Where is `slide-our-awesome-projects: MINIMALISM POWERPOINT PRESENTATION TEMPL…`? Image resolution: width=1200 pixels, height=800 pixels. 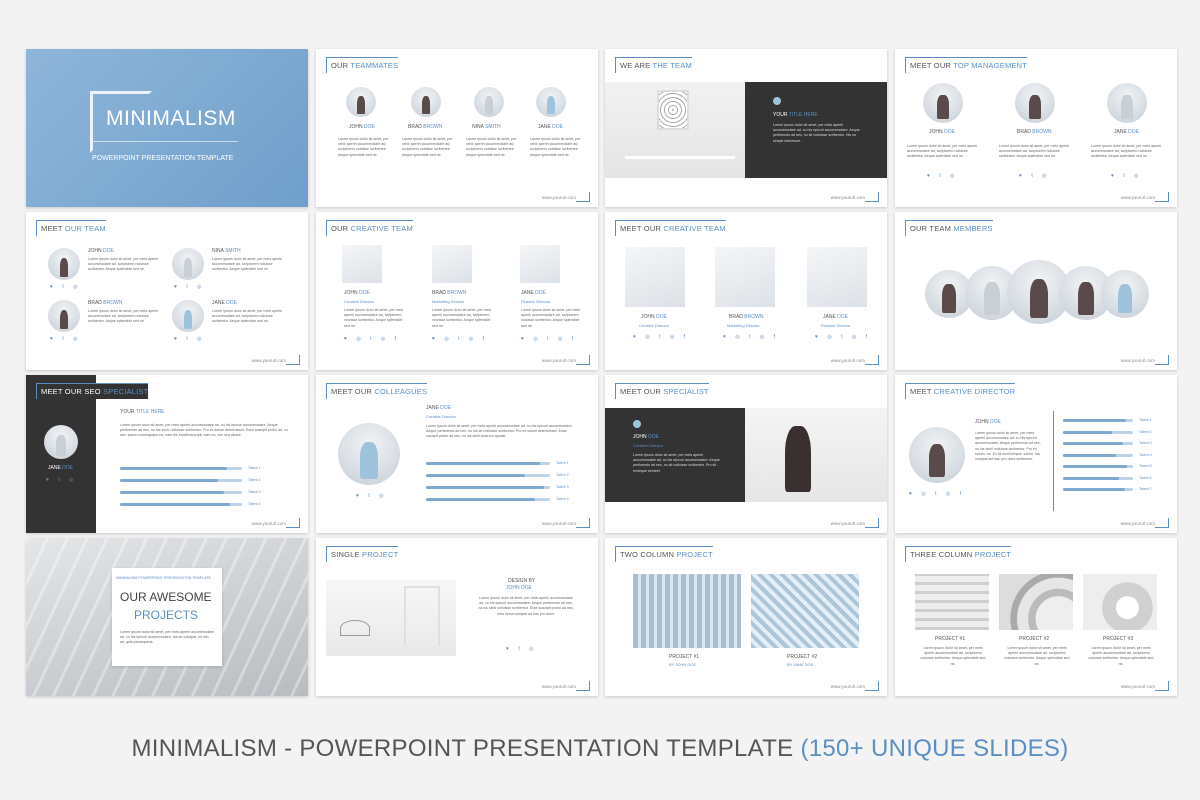
slide-our-awesome-projects: MINIMALISM POWERPOINT PRESENTATION TEMPL… is located at coordinates (167, 617).